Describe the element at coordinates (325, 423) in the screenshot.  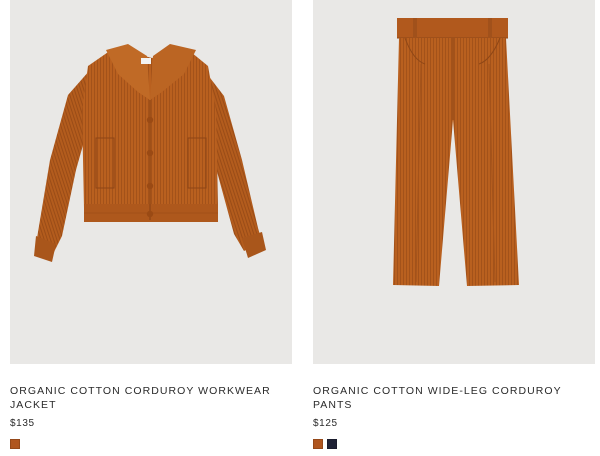
I see `product-price: $125` at that location.